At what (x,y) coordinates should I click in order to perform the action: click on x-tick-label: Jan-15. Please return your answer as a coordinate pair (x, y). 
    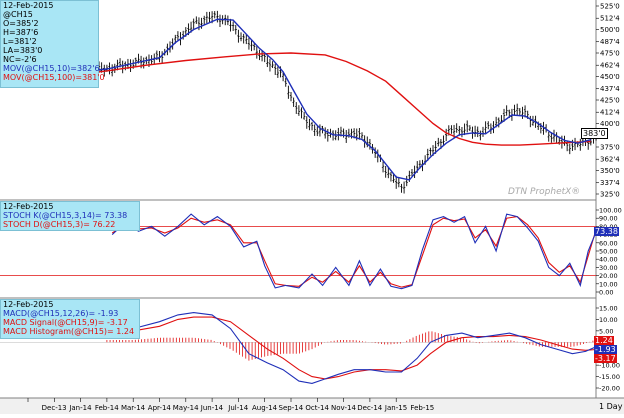
    Looking at the image, I should click on (395, 408).